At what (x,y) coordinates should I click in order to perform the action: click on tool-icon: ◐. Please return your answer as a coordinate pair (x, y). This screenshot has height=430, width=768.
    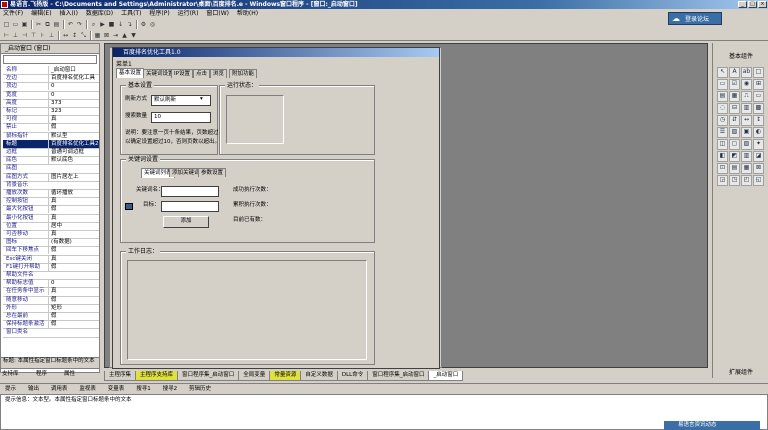
    Looking at the image, I should click on (758, 132).